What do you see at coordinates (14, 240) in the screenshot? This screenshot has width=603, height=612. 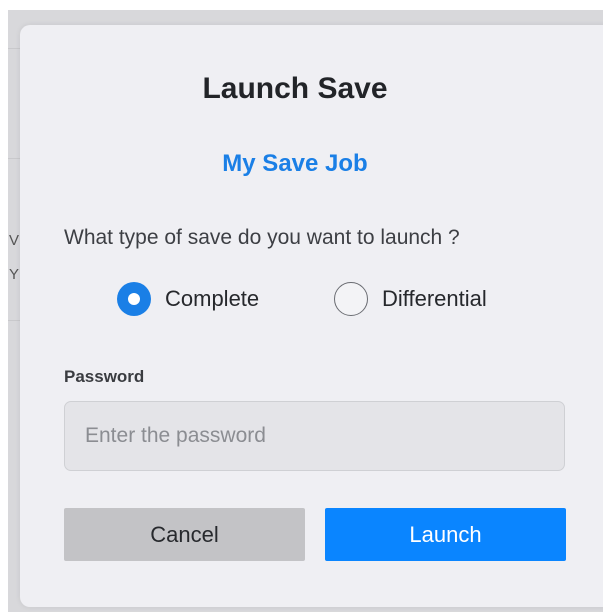 I see `background-text-fragment: V` at bounding box center [14, 240].